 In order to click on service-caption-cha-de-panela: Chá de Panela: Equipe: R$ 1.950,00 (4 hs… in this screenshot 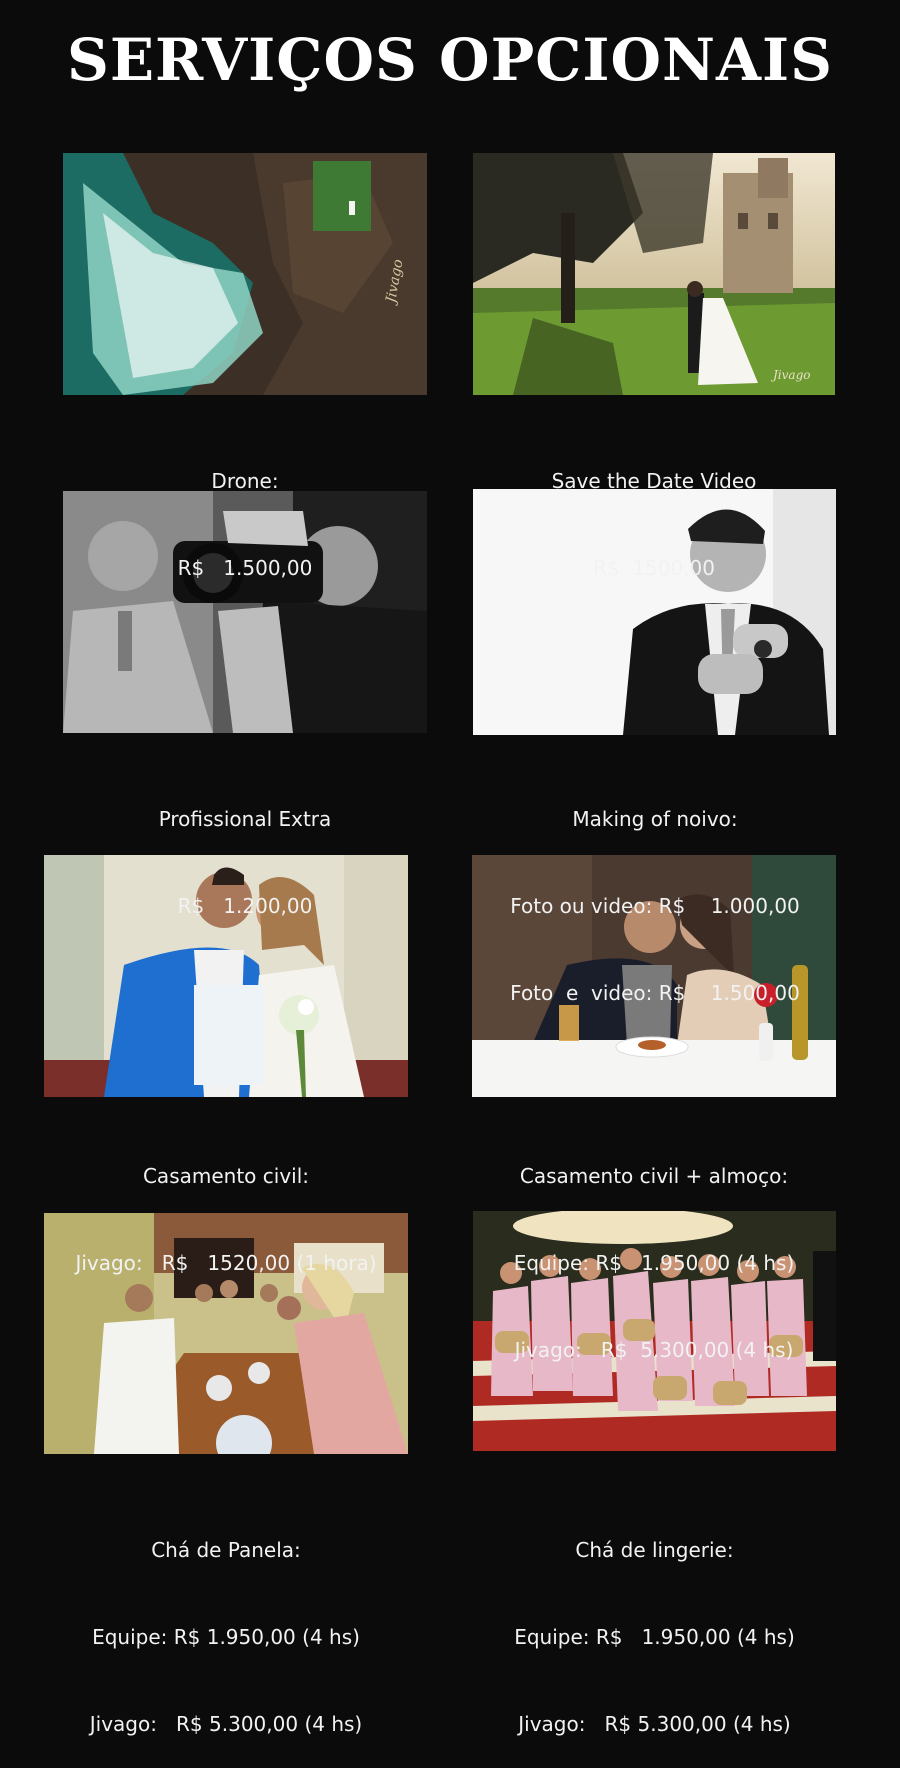, I will do `click(226, 1623)`.